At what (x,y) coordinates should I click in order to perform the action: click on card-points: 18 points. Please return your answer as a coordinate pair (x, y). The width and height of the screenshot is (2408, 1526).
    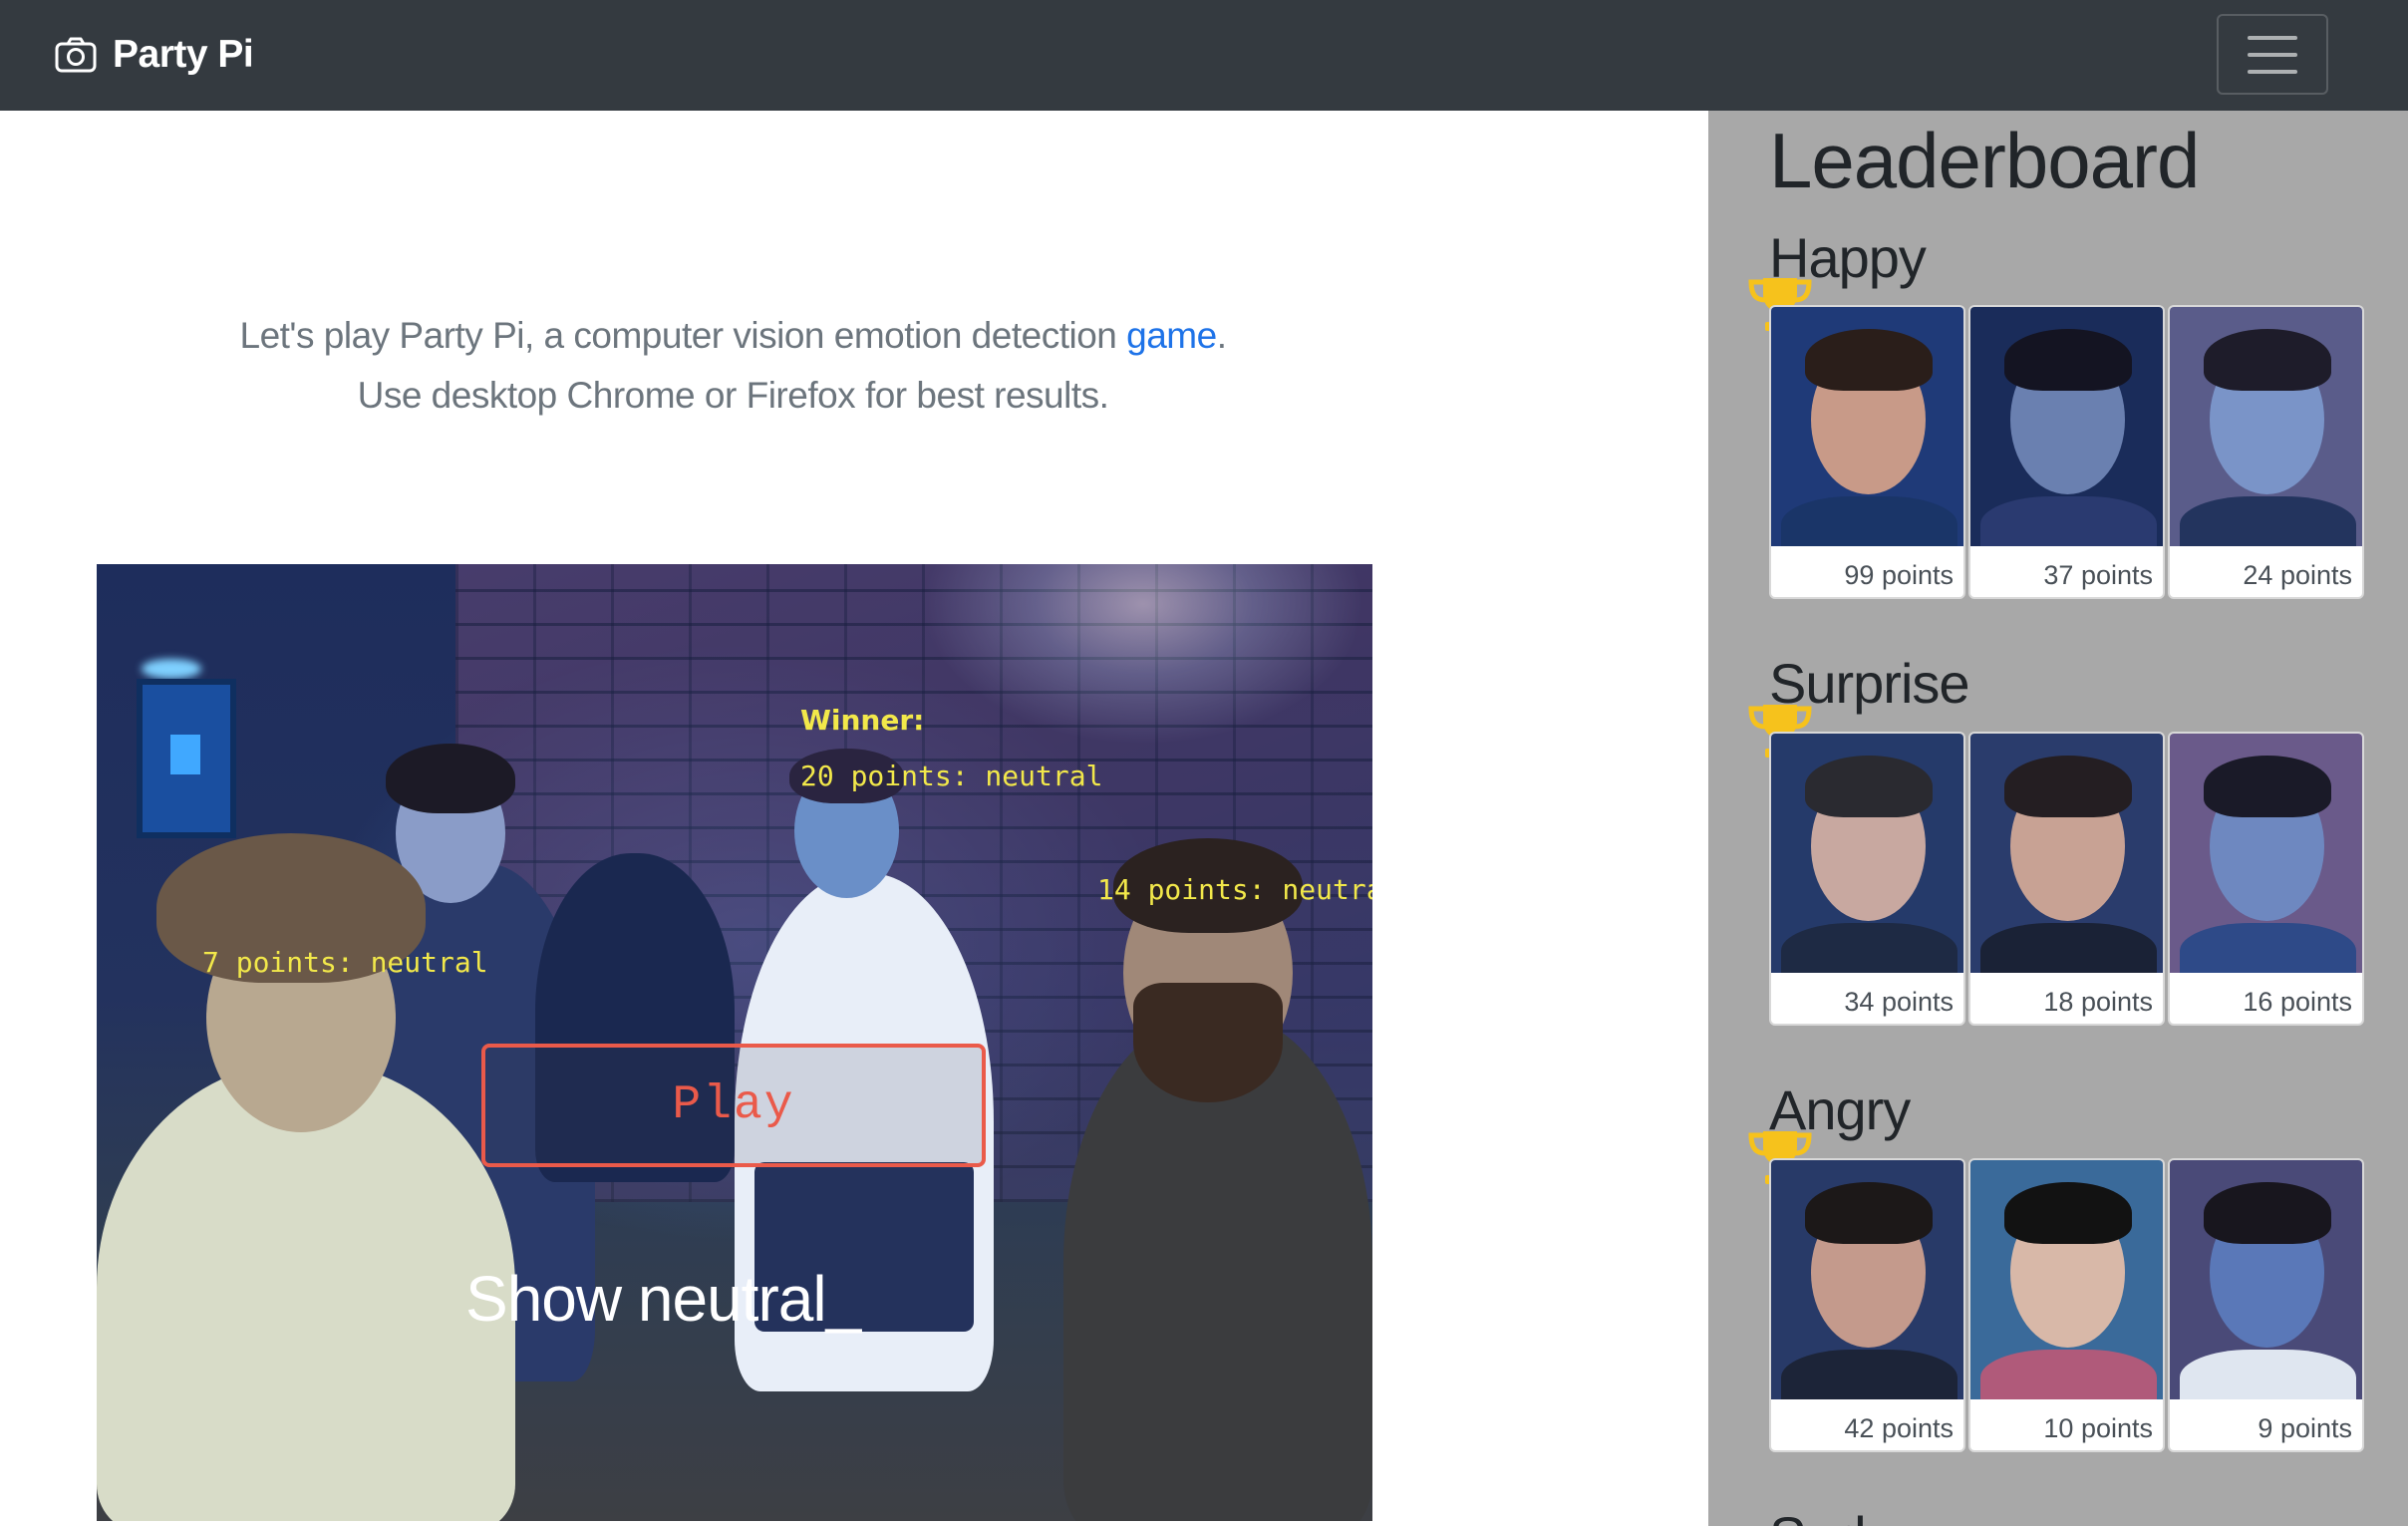
    Looking at the image, I should click on (2098, 1002).